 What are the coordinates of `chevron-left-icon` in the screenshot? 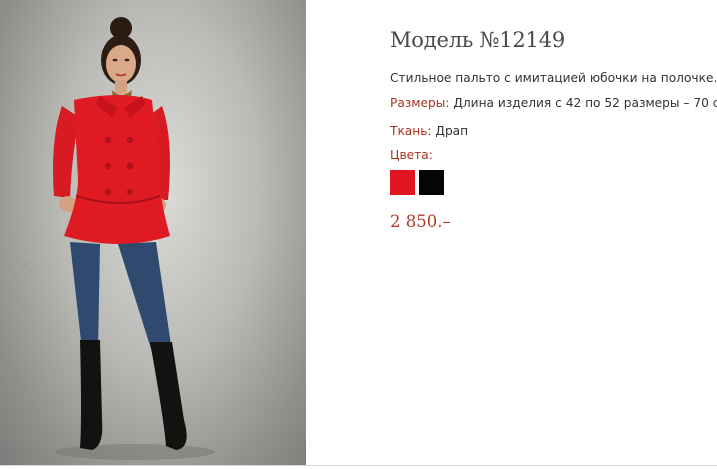 It's located at (16, 286).